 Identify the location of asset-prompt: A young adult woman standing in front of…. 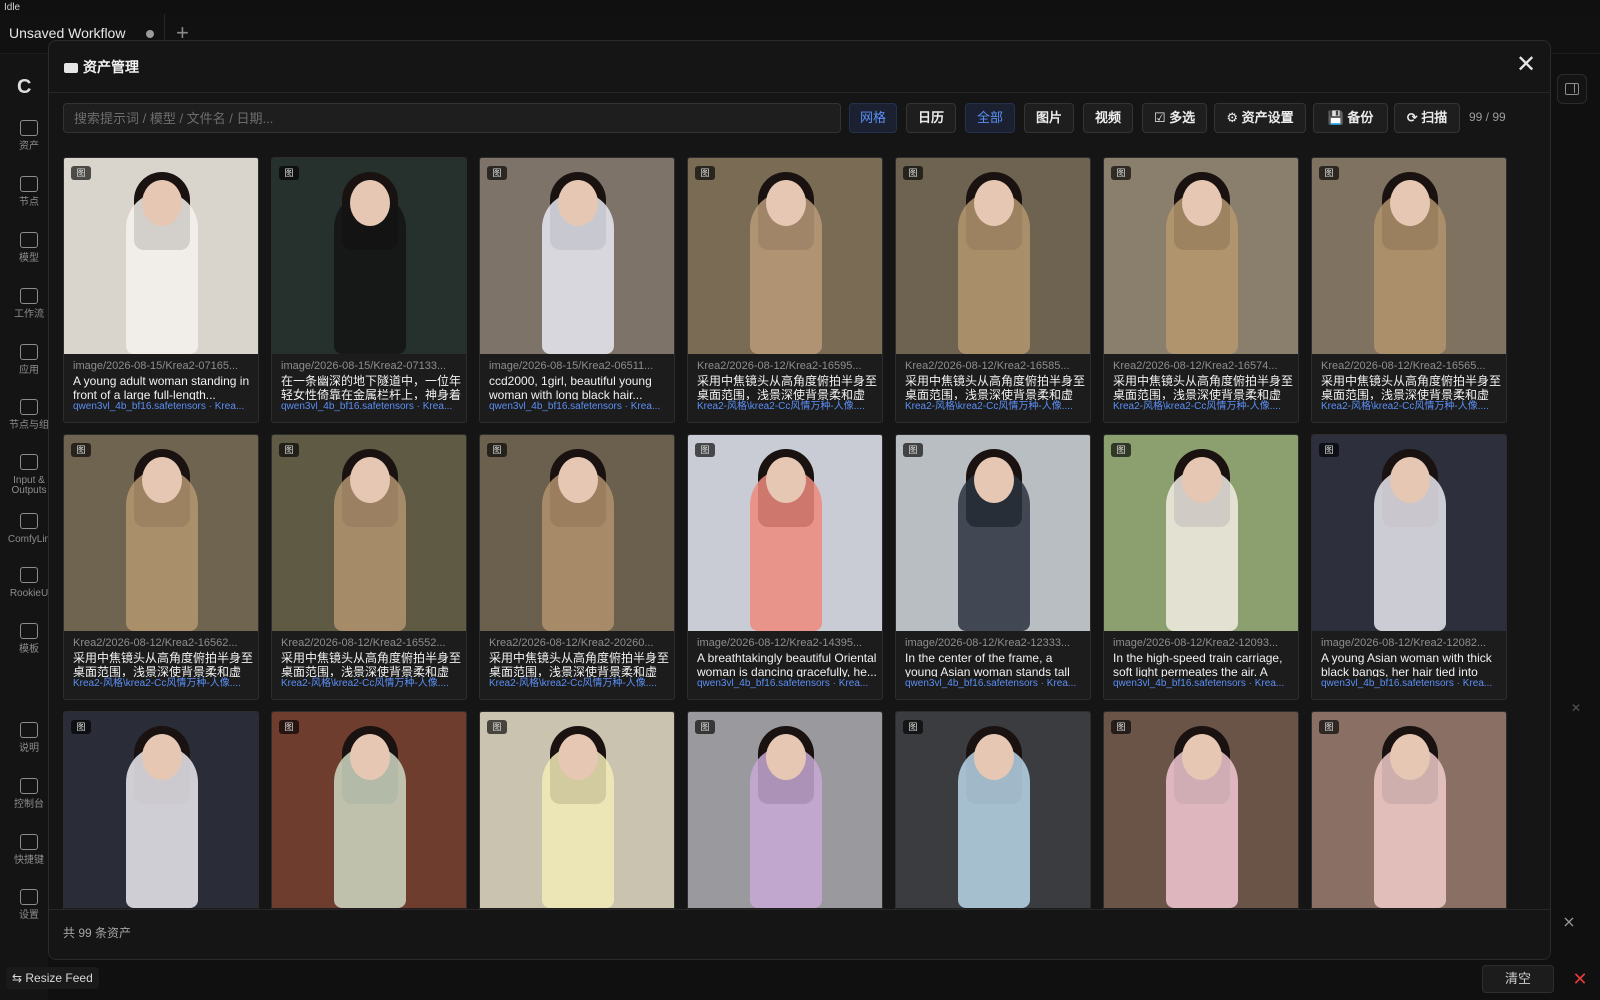
(161, 387).